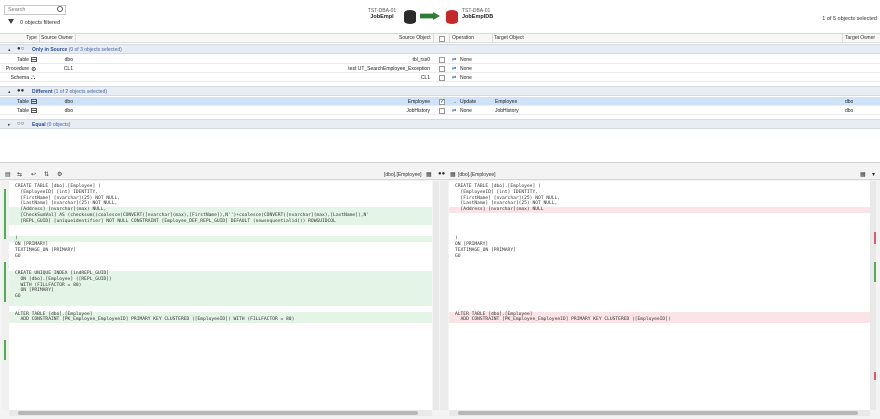 The image size is (880, 419). What do you see at coordinates (59, 174) in the screenshot?
I see `settings-icon: ⚙` at bounding box center [59, 174].